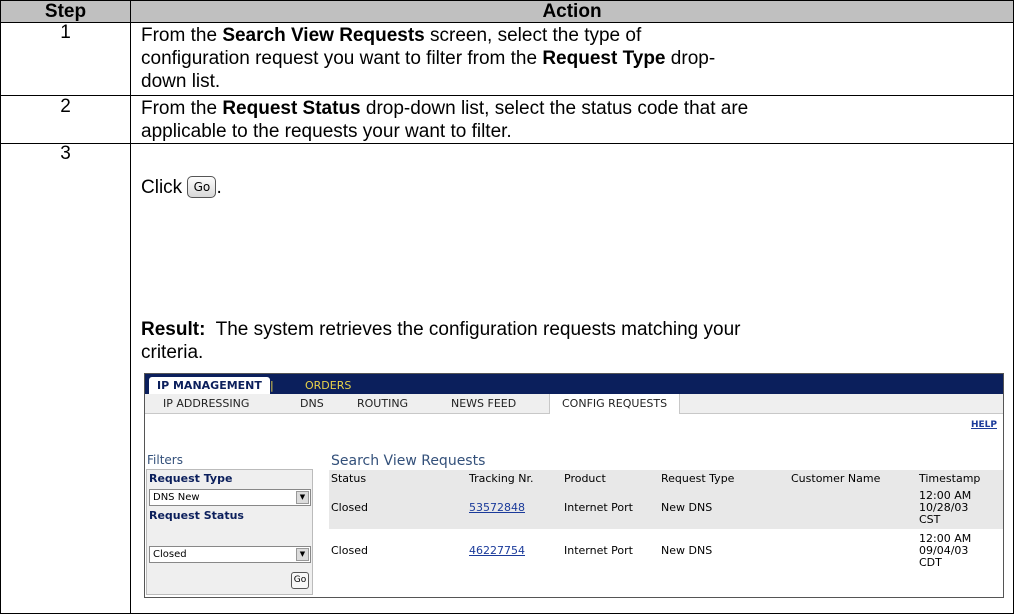  Describe the element at coordinates (836, 478) in the screenshot. I see `col-customer-name: Customer Name` at that location.